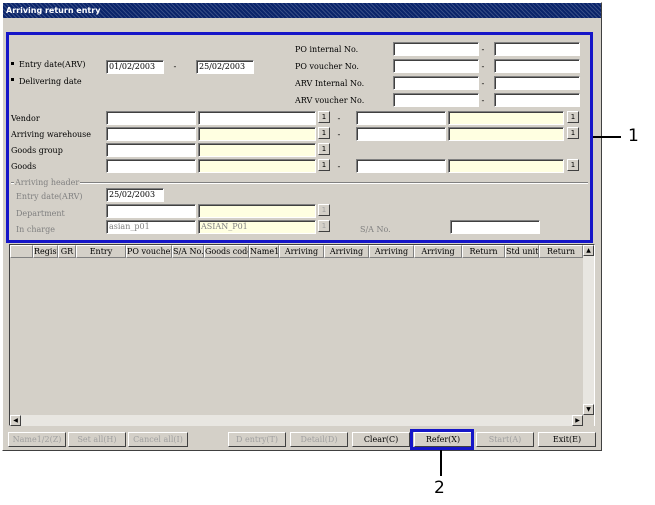 Image resolution: width=655 pixels, height=505 pixels. Describe the element at coordinates (505, 439) in the screenshot. I see `start-button: Start(A)` at that location.